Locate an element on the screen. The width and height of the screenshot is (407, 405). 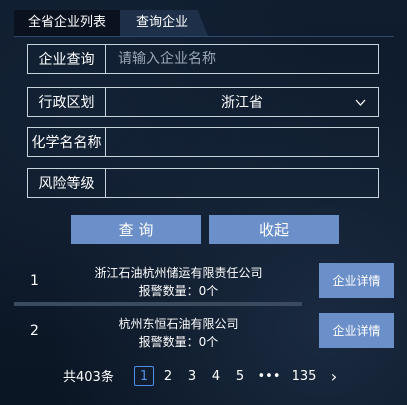
chemical-name-input is located at coordinates (242, 142).